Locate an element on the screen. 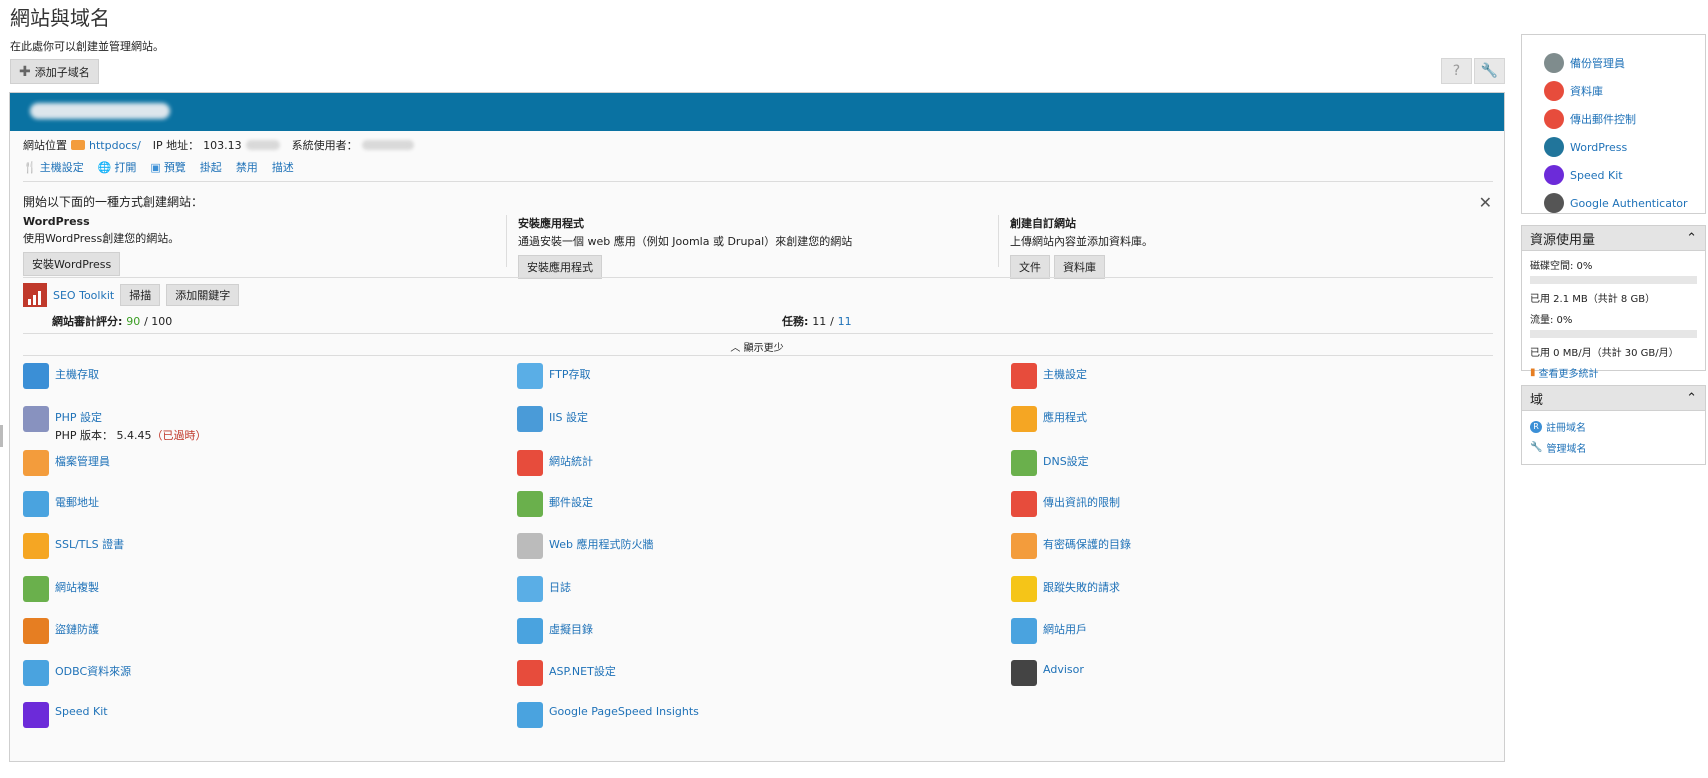 The height and width of the screenshot is (778, 1708). tool-globe-flag: 主機存取 is located at coordinates (61, 376).